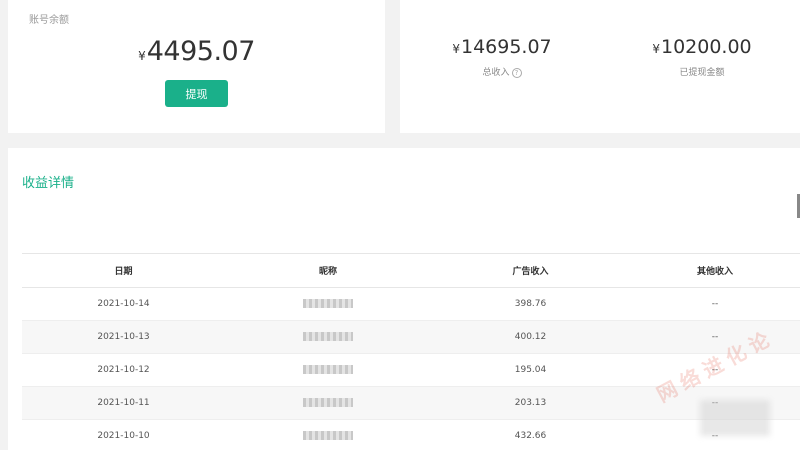 The height and width of the screenshot is (450, 800). Describe the element at coordinates (702, 73) in the screenshot. I see `withdrawn-label: 已提现金额` at that location.